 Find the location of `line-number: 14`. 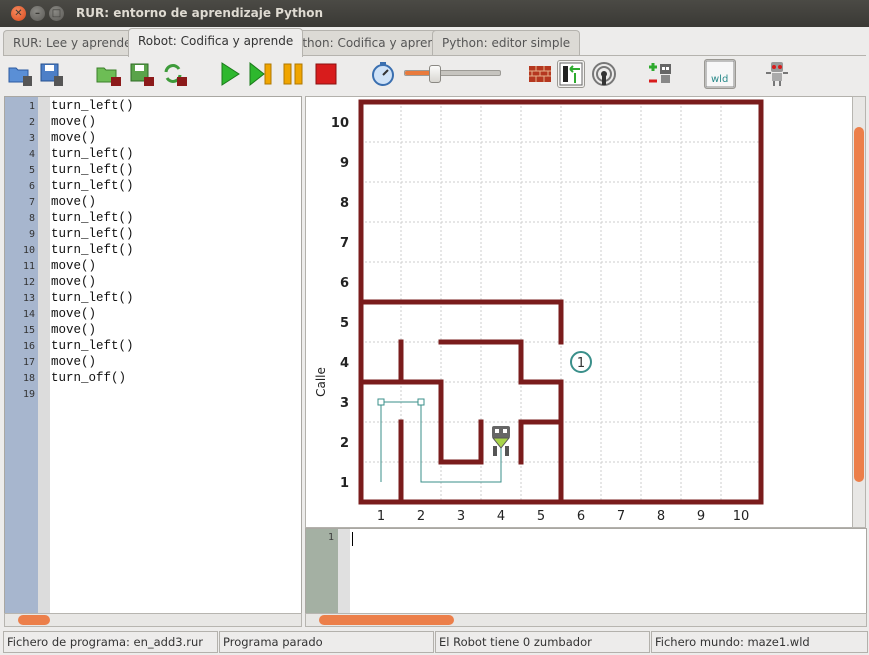

line-number: 14 is located at coordinates (28, 314).